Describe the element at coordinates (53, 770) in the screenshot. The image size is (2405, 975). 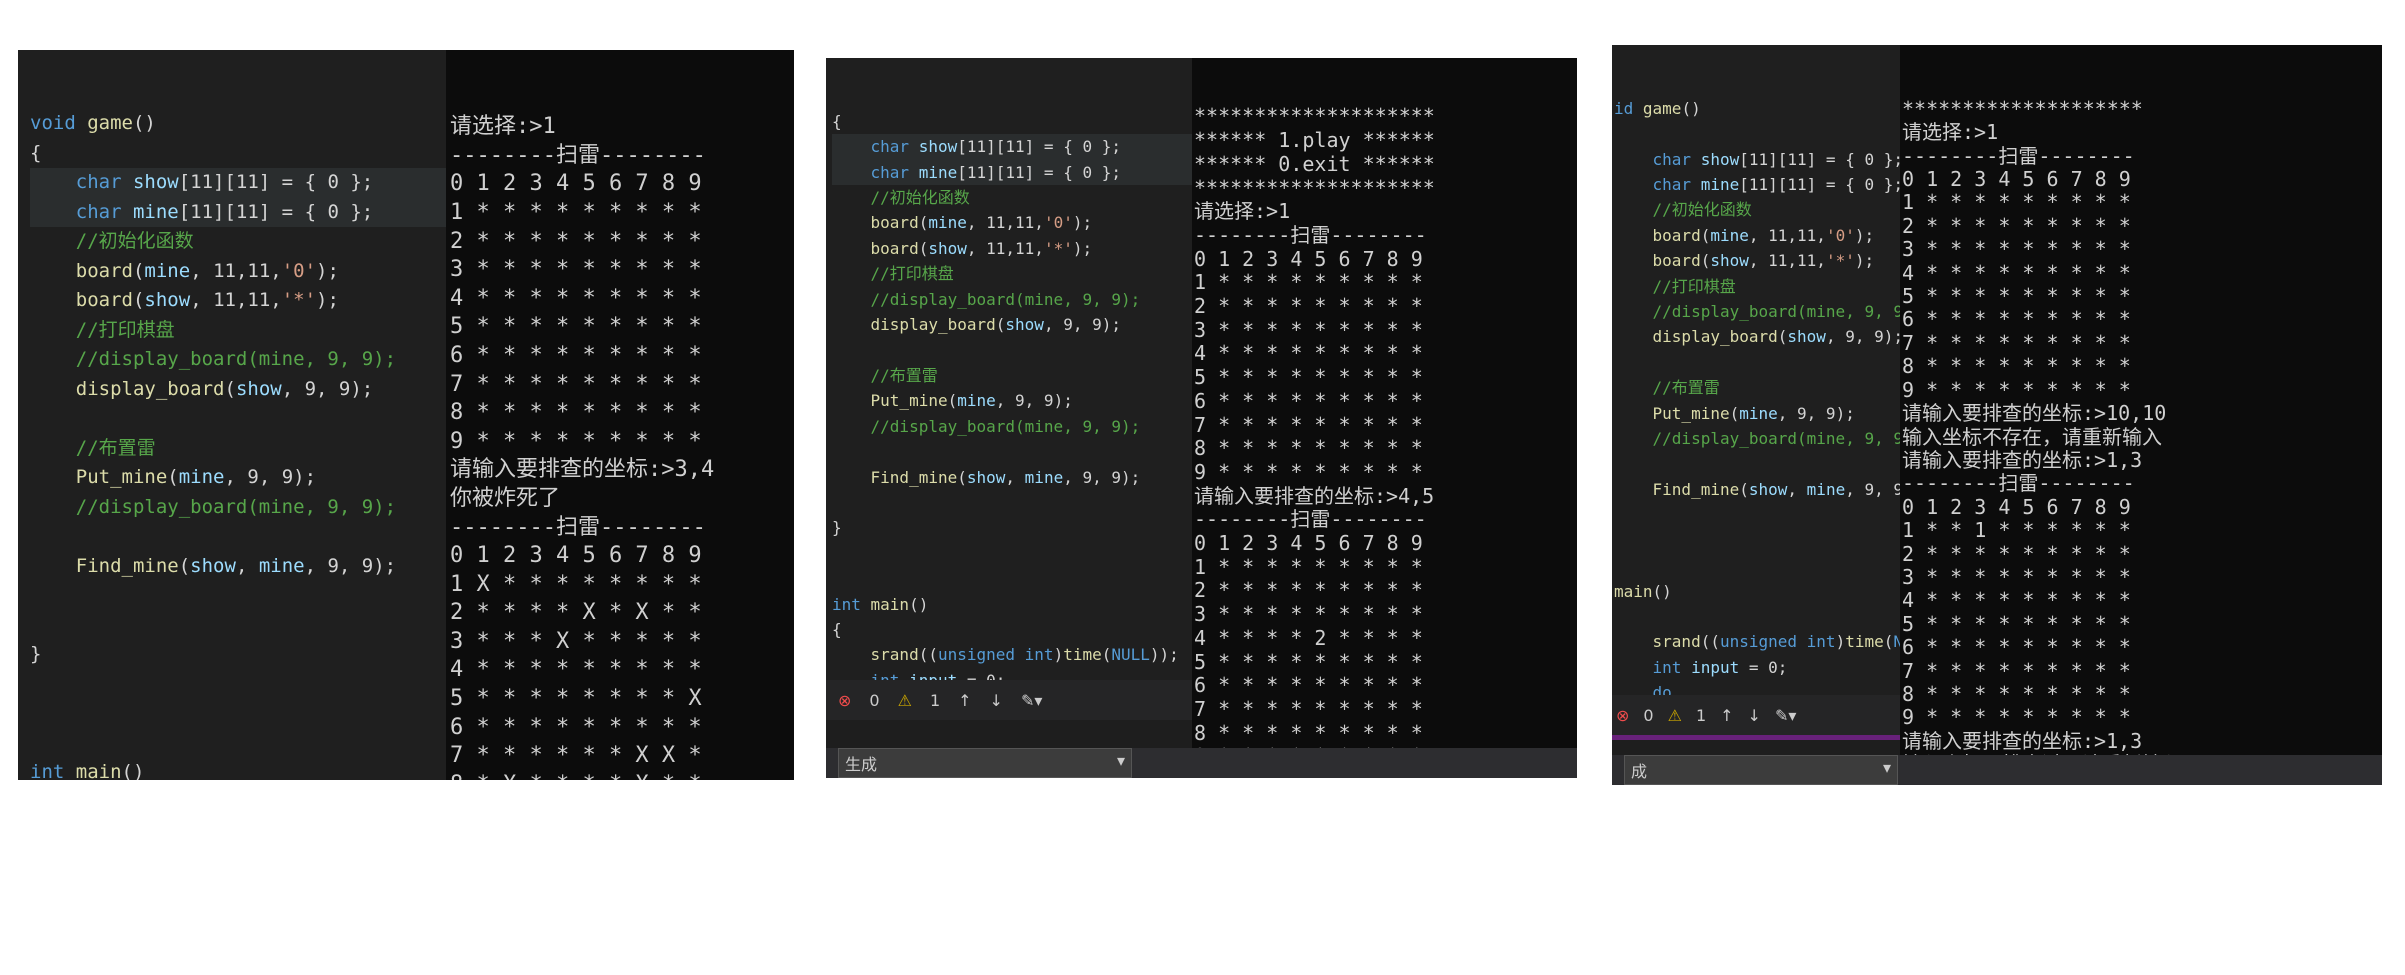
I see `code-token: int` at that location.